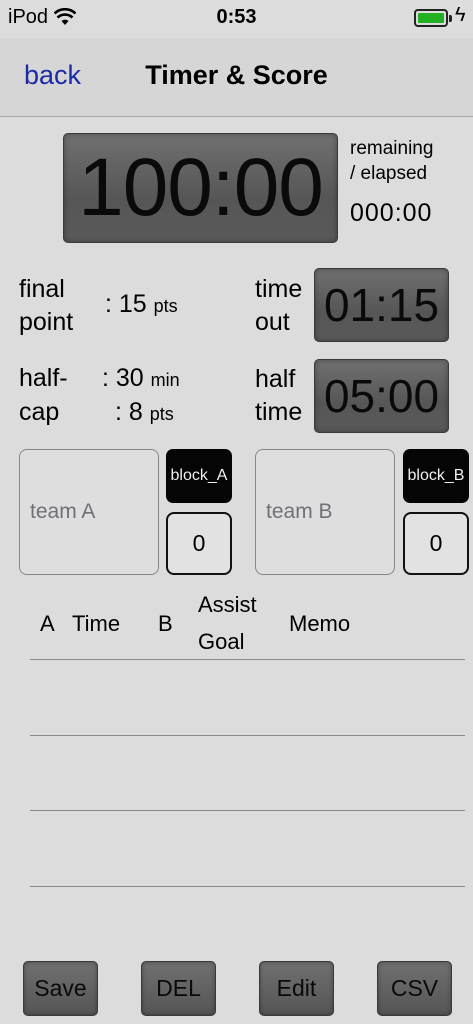  I want to click on edit-button: Edit, so click(296, 988).